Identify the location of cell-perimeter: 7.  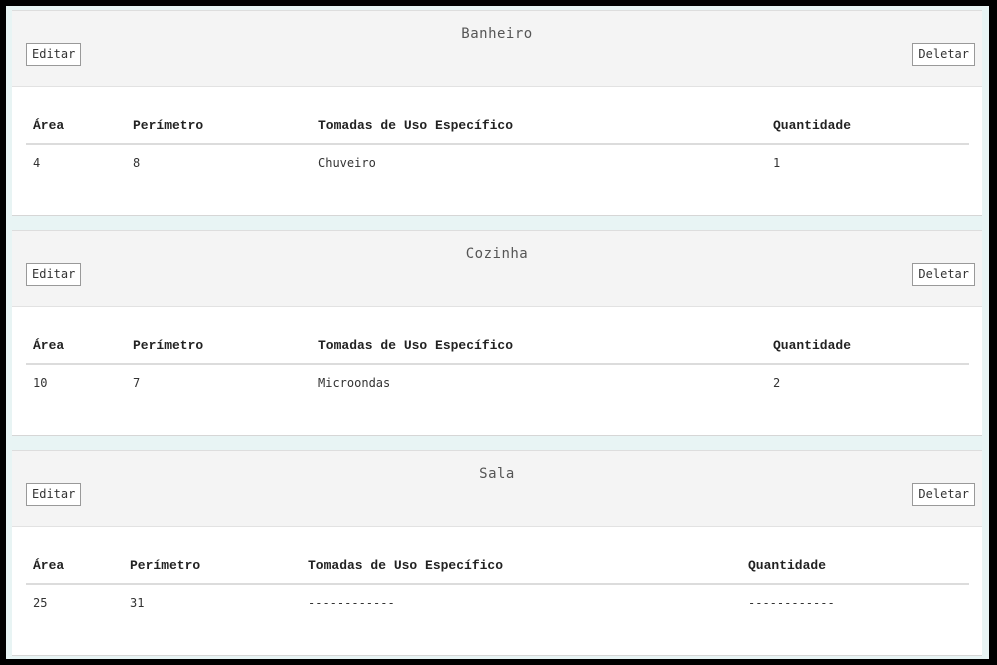
(137, 383).